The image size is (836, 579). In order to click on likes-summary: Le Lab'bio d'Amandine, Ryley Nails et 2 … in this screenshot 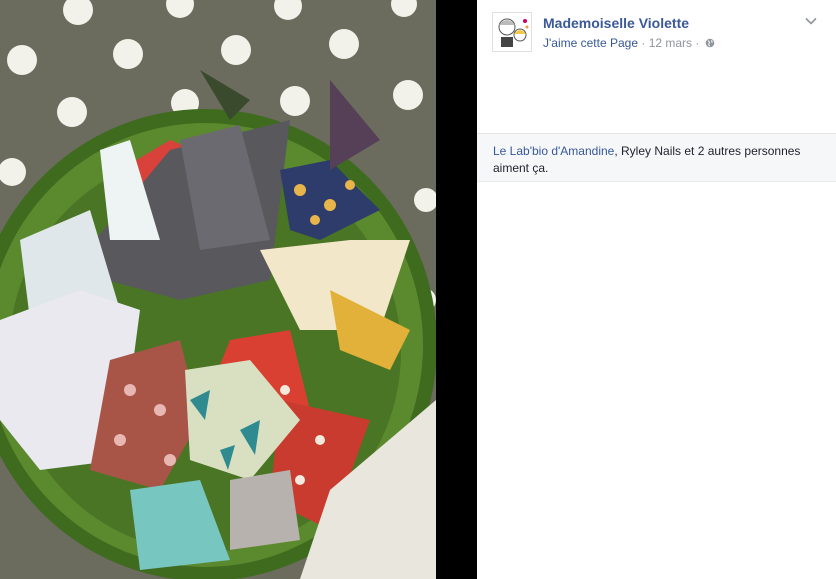, I will do `click(656, 157)`.